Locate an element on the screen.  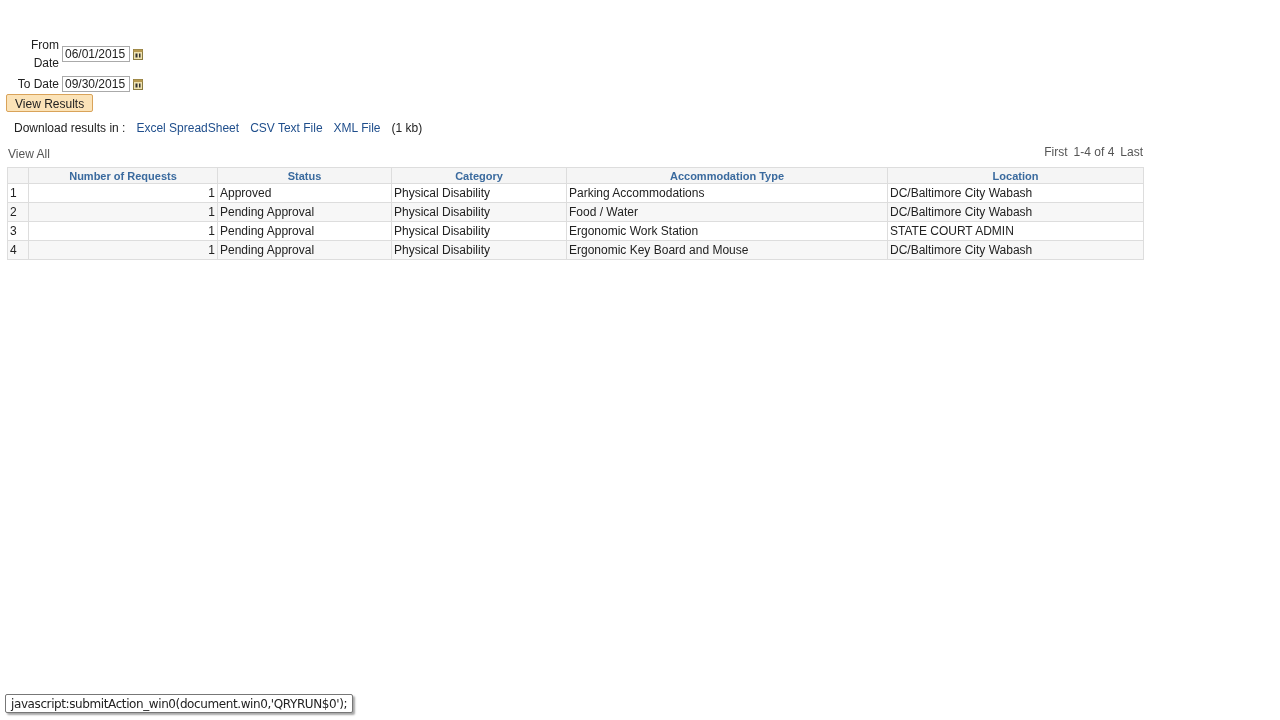
column-header: Category is located at coordinates (479, 175).